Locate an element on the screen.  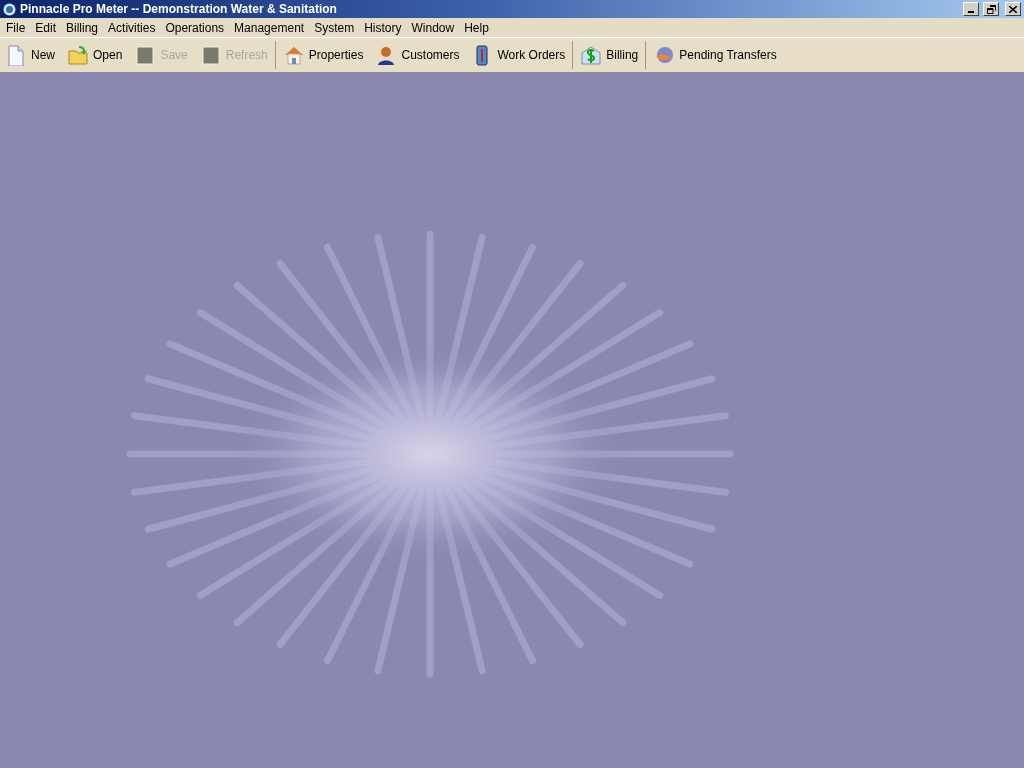
dollar-icon is located at coordinates (591, 55).